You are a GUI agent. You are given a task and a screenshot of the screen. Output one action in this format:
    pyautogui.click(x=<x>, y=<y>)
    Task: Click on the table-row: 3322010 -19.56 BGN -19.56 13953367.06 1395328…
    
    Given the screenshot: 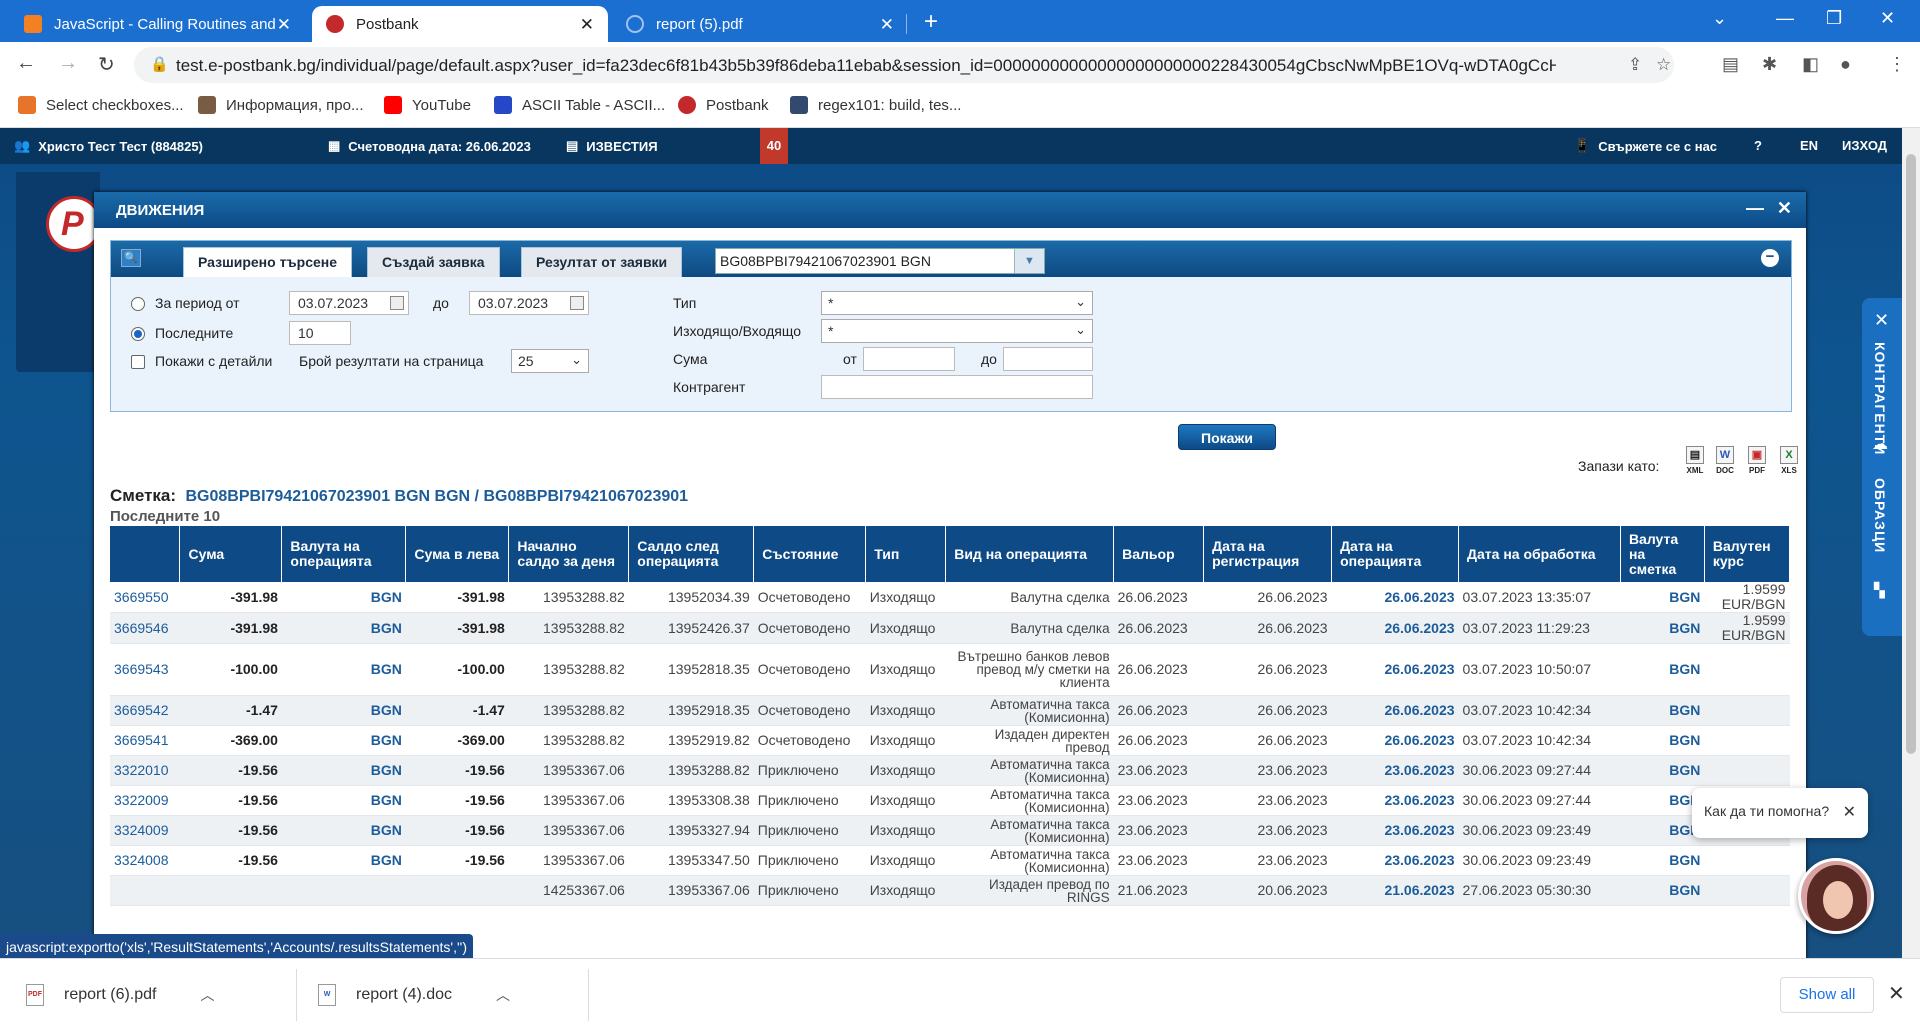 What is the action you would take?
    pyautogui.click(x=950, y=770)
    